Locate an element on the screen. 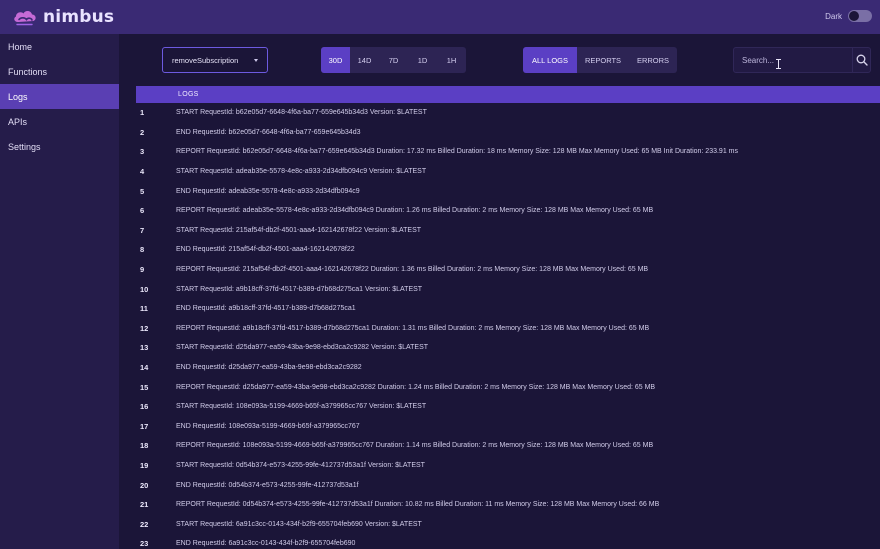 The height and width of the screenshot is (549, 880). row-number: 18 is located at coordinates (144, 446).